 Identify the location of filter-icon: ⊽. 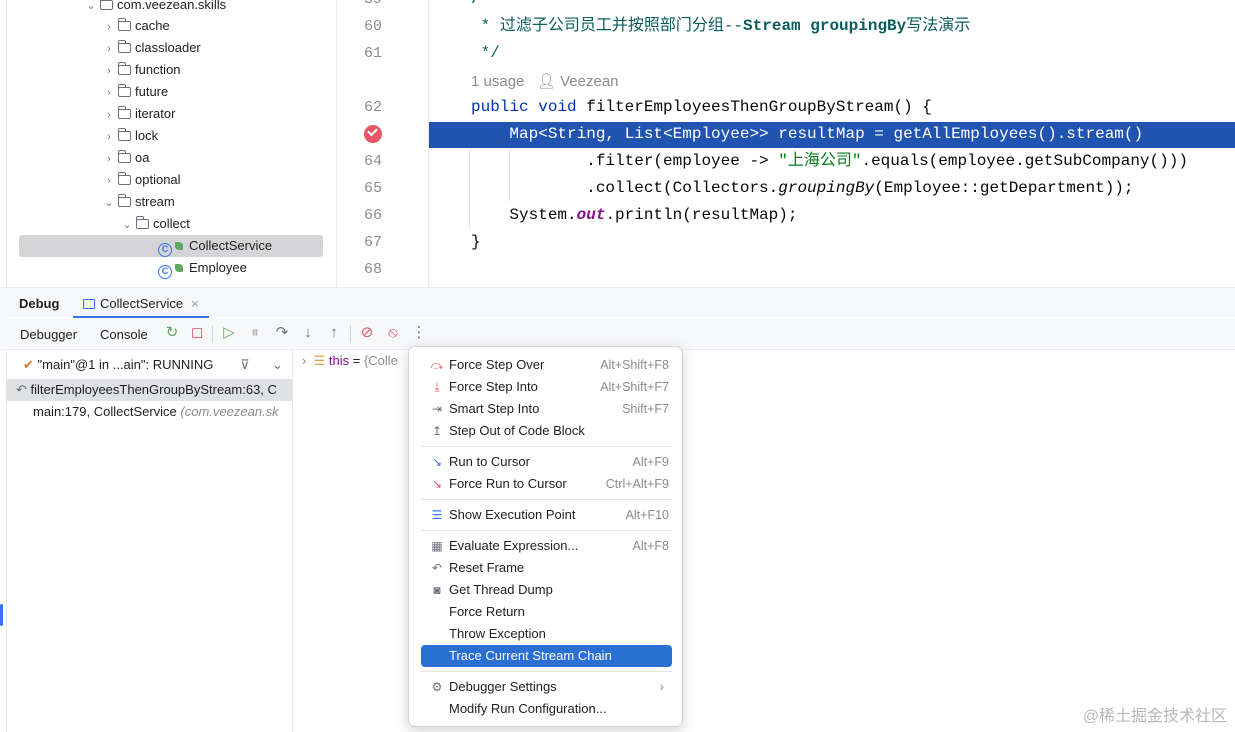
(245, 365).